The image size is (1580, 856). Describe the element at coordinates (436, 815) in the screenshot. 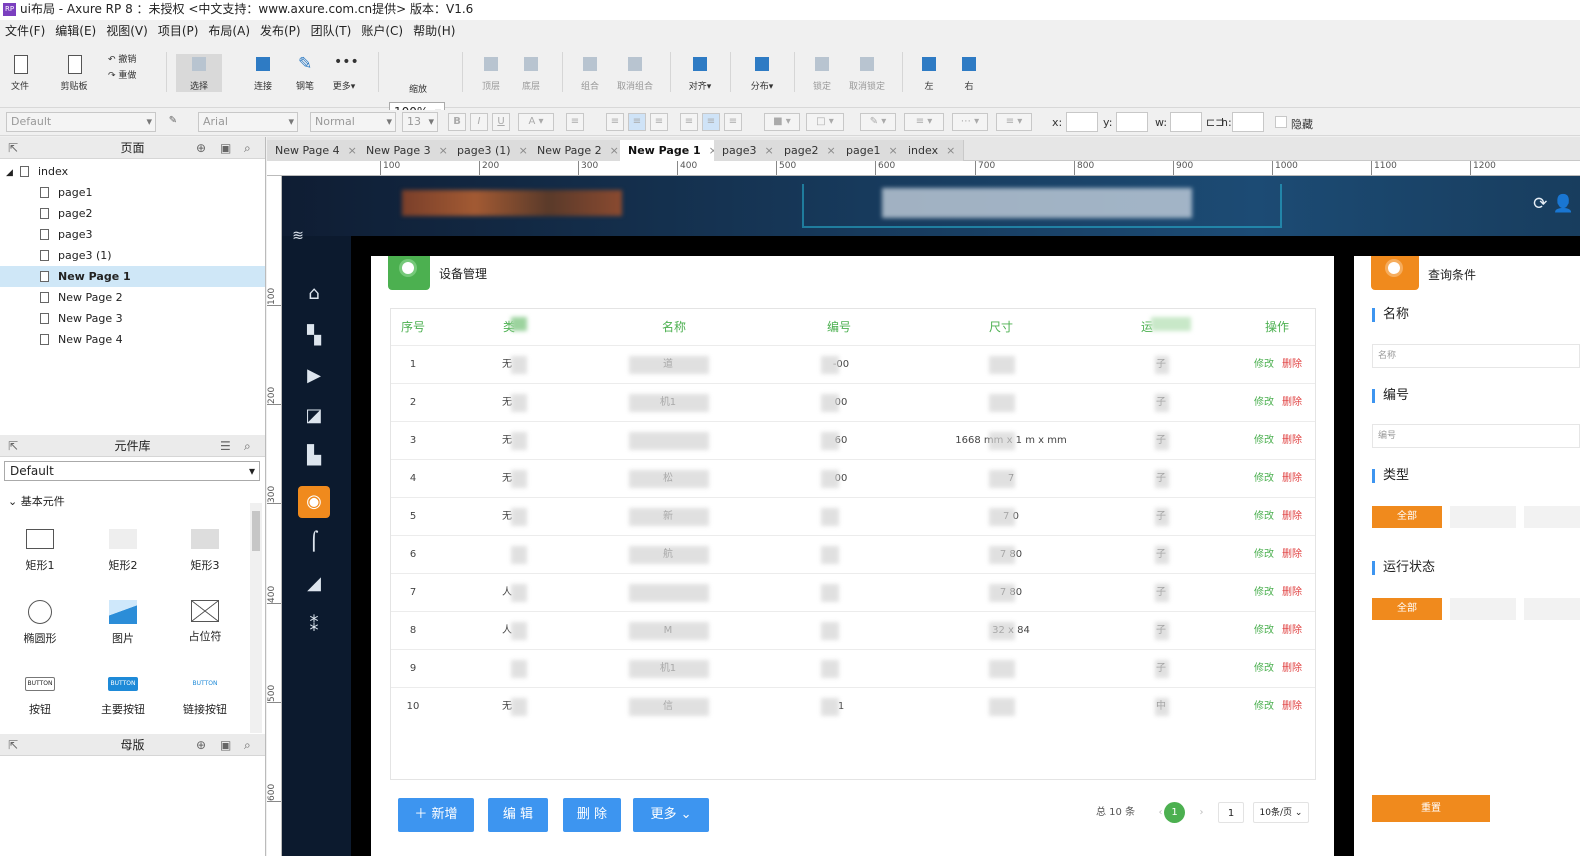

I see `add-button: ＋ 新增` at that location.